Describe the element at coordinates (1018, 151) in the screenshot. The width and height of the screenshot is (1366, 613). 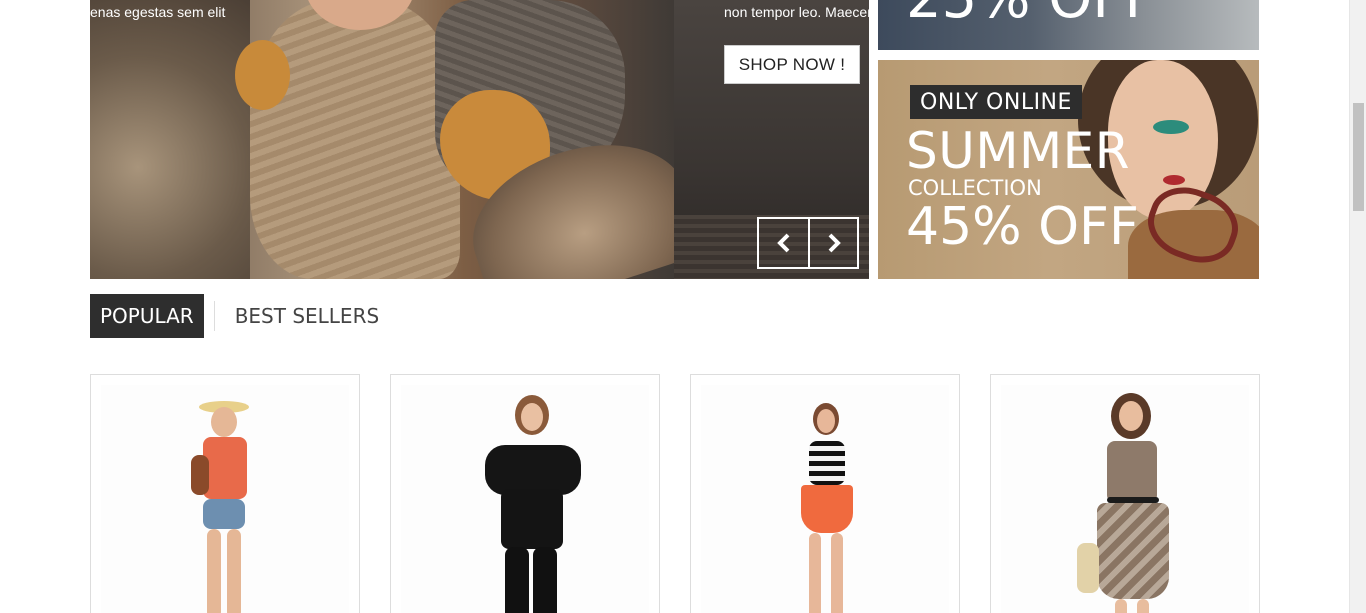
I see `summer-headline: SUMMER` at that location.